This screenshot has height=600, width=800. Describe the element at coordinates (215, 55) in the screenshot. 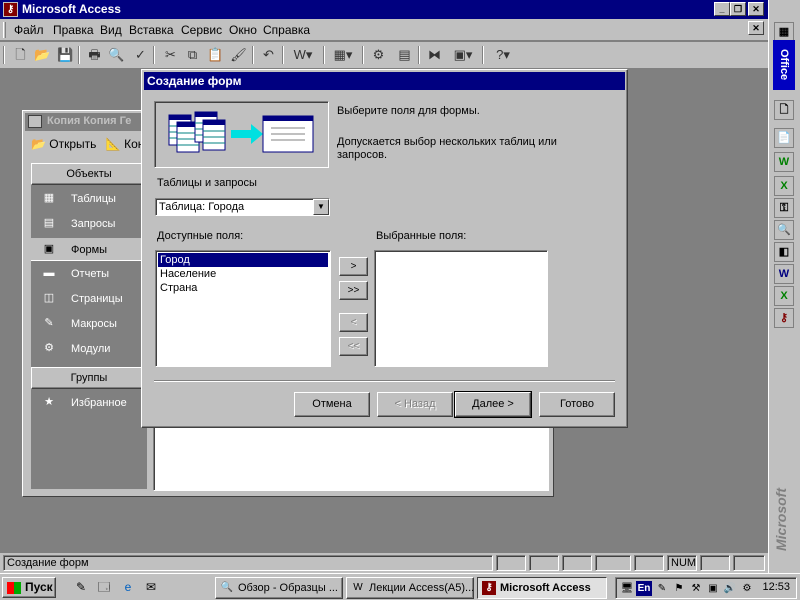

I see `paste-icon: 📋` at that location.